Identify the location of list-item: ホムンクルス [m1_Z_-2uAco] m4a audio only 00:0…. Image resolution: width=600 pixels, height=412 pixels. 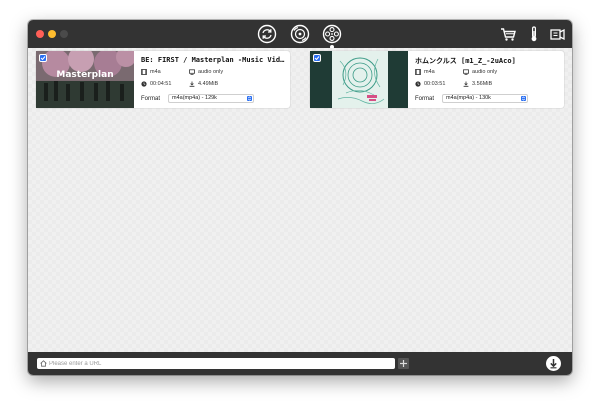
(437, 79).